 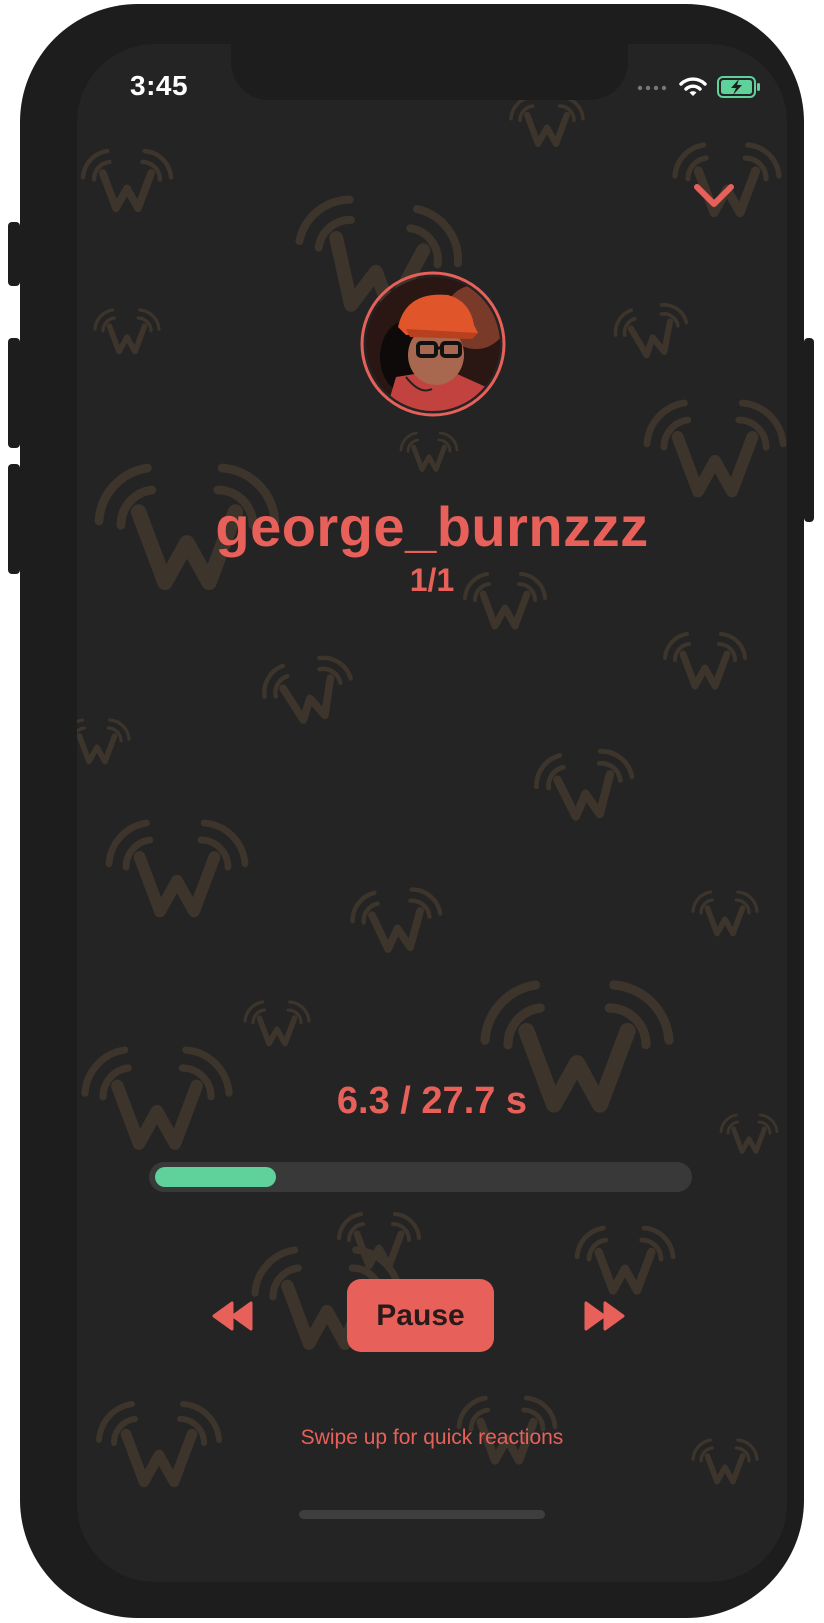 I want to click on username: george_burnzzz, so click(x=432, y=526).